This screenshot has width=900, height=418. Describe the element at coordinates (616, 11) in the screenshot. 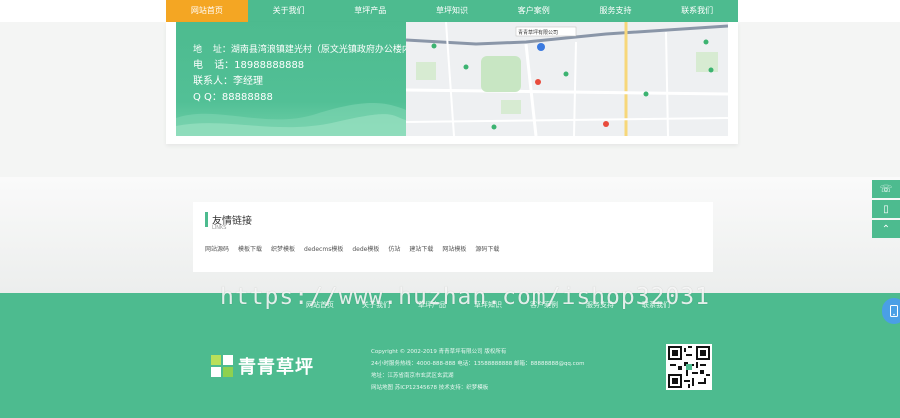

I see `nav-item-service: 服务支持` at that location.